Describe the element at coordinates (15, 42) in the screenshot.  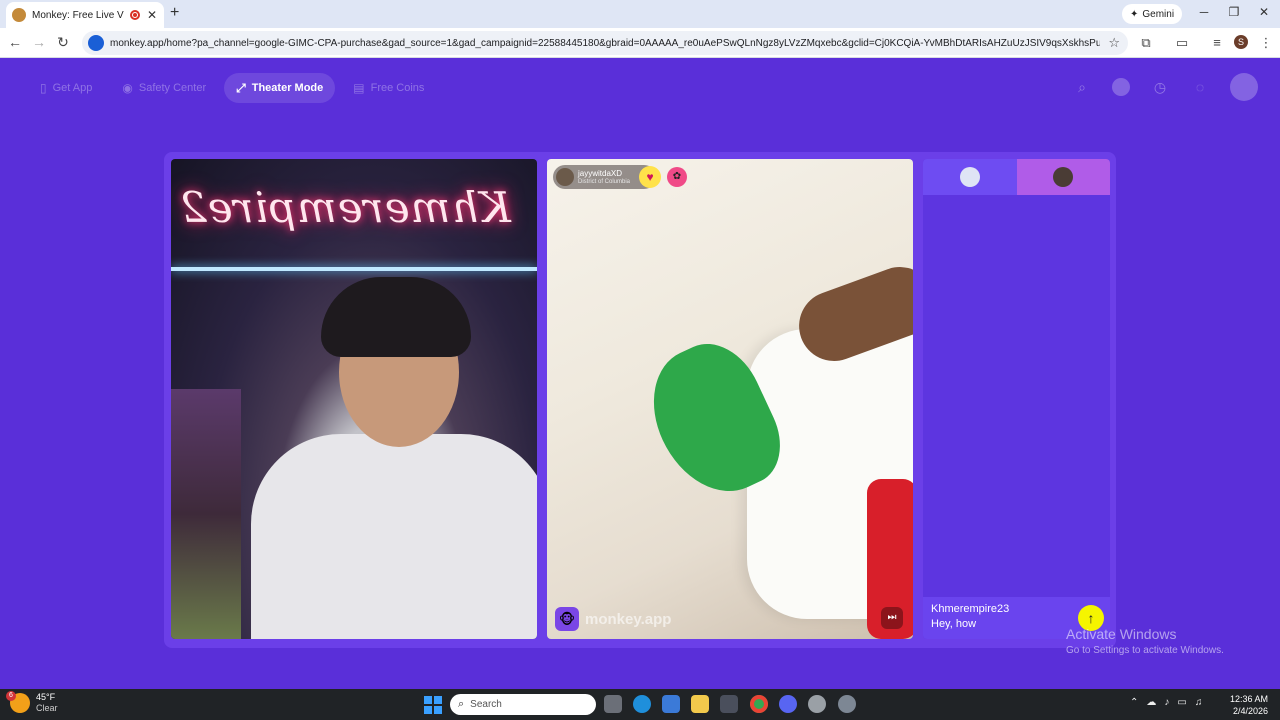
I see `back-icon: ←` at that location.